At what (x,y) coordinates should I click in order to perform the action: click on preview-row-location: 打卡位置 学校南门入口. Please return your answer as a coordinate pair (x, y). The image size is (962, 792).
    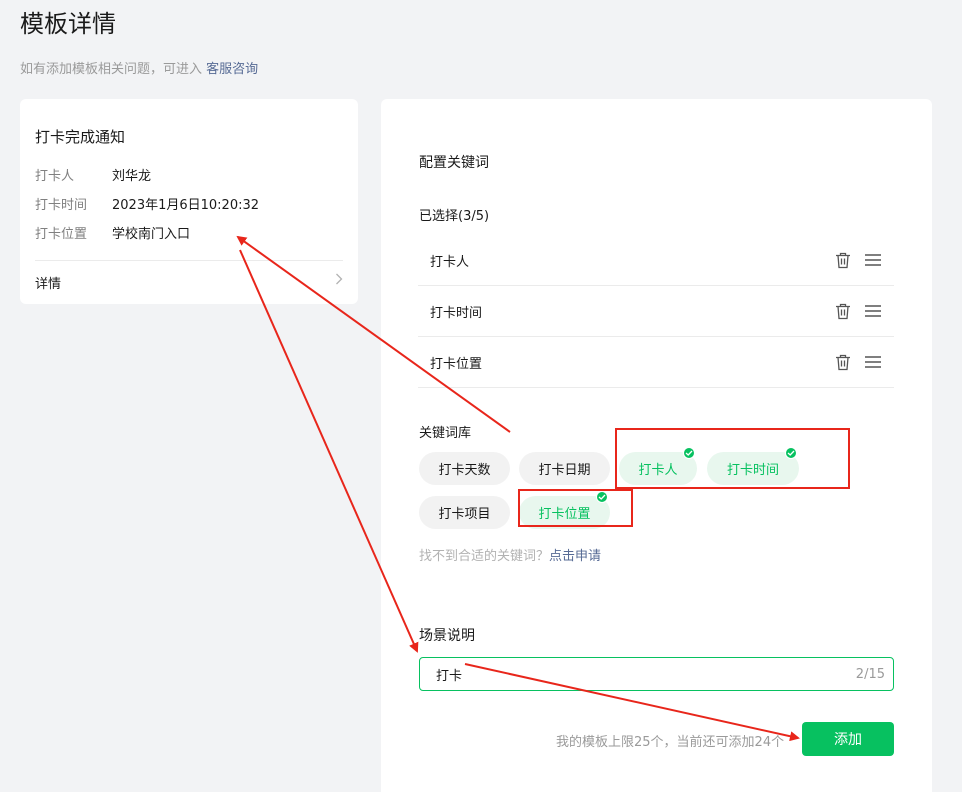
    Looking at the image, I should click on (112, 232).